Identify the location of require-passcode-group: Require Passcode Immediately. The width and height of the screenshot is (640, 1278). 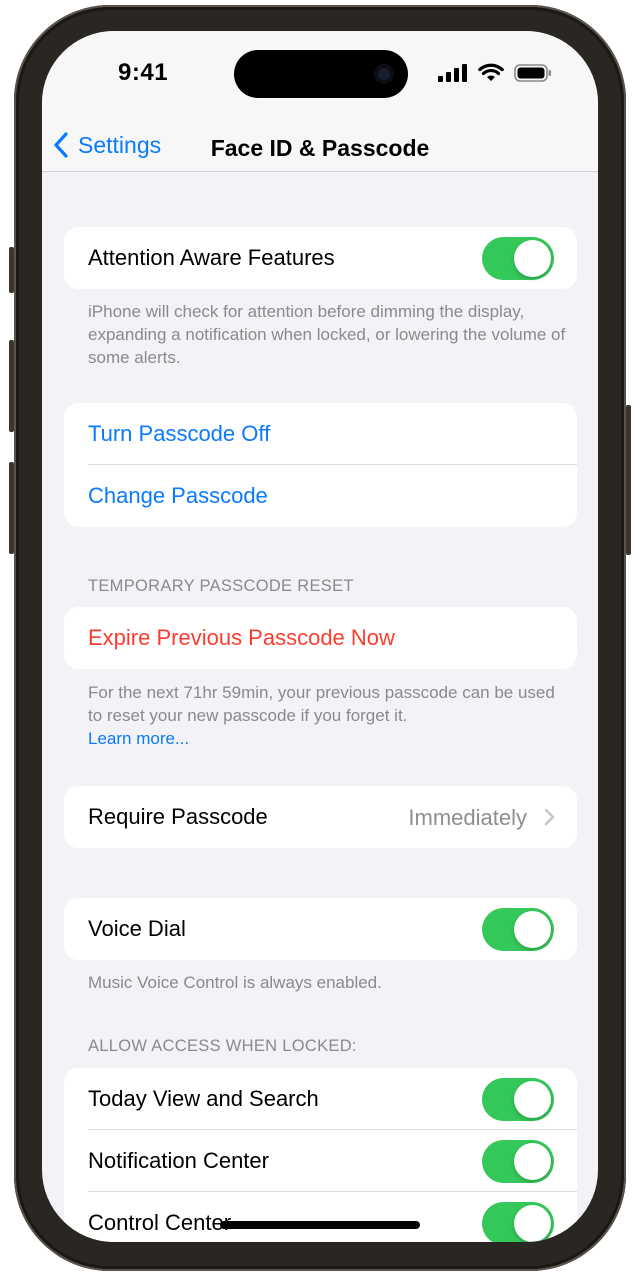
(320, 817).